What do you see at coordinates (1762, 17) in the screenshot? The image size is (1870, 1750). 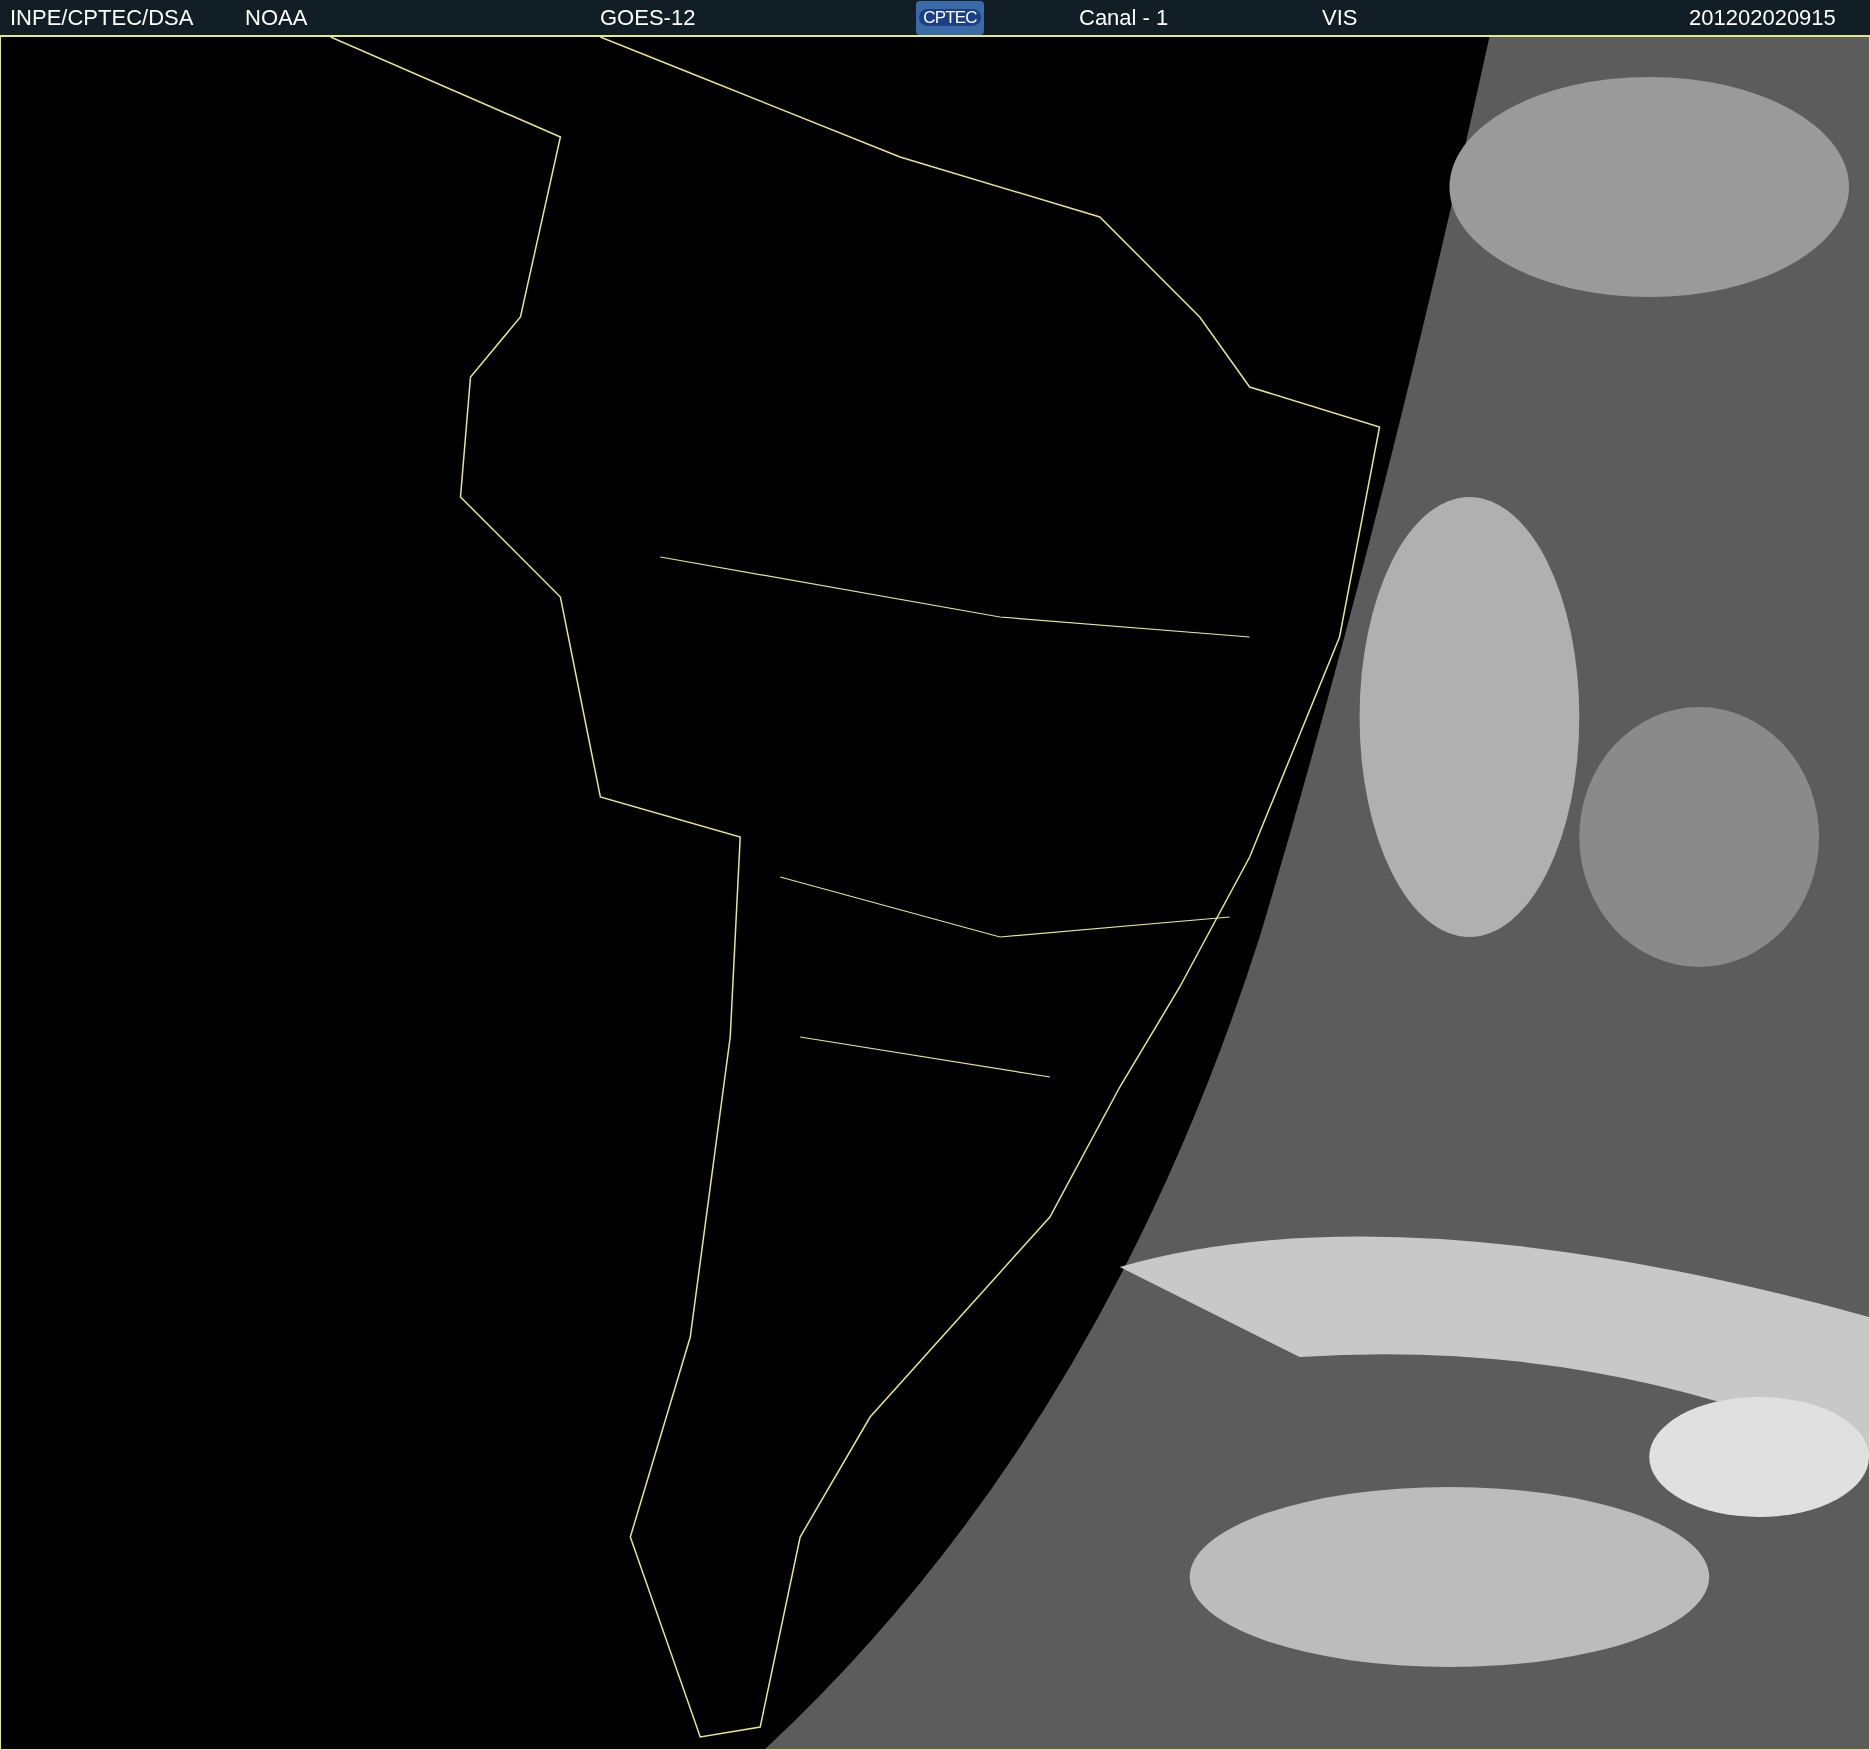 I see `timestamp-label: 201202020915` at bounding box center [1762, 17].